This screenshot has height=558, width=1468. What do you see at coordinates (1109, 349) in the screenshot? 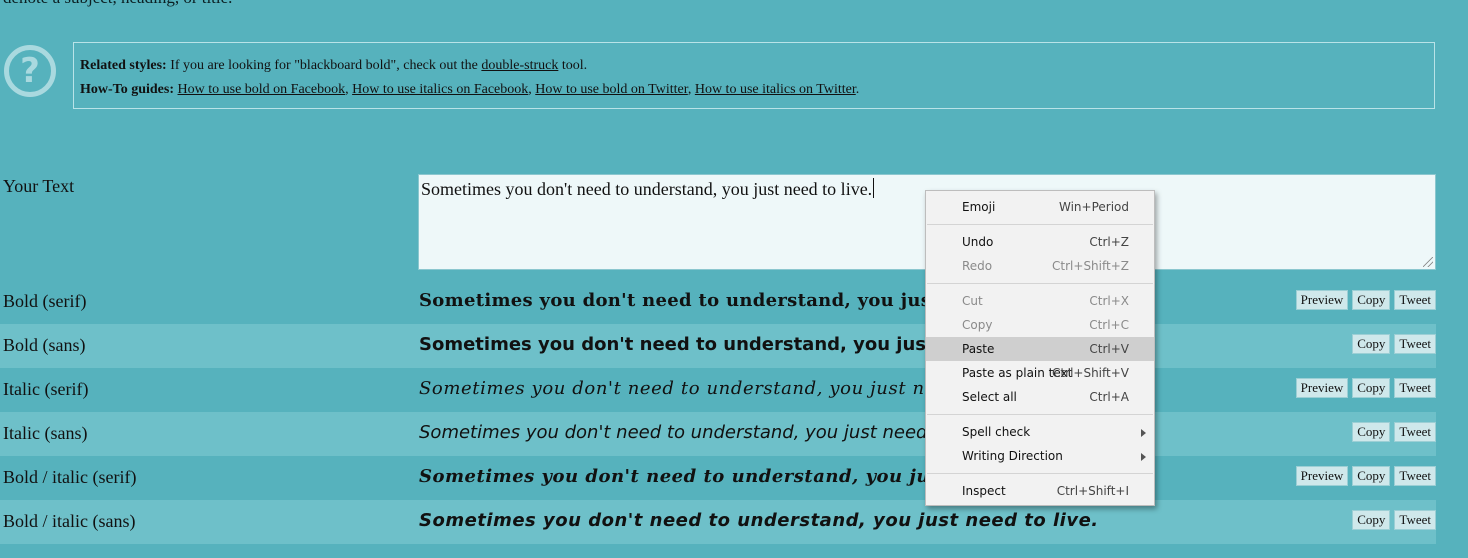
I see `menu-item-shortcut: Ctrl+V` at bounding box center [1109, 349].